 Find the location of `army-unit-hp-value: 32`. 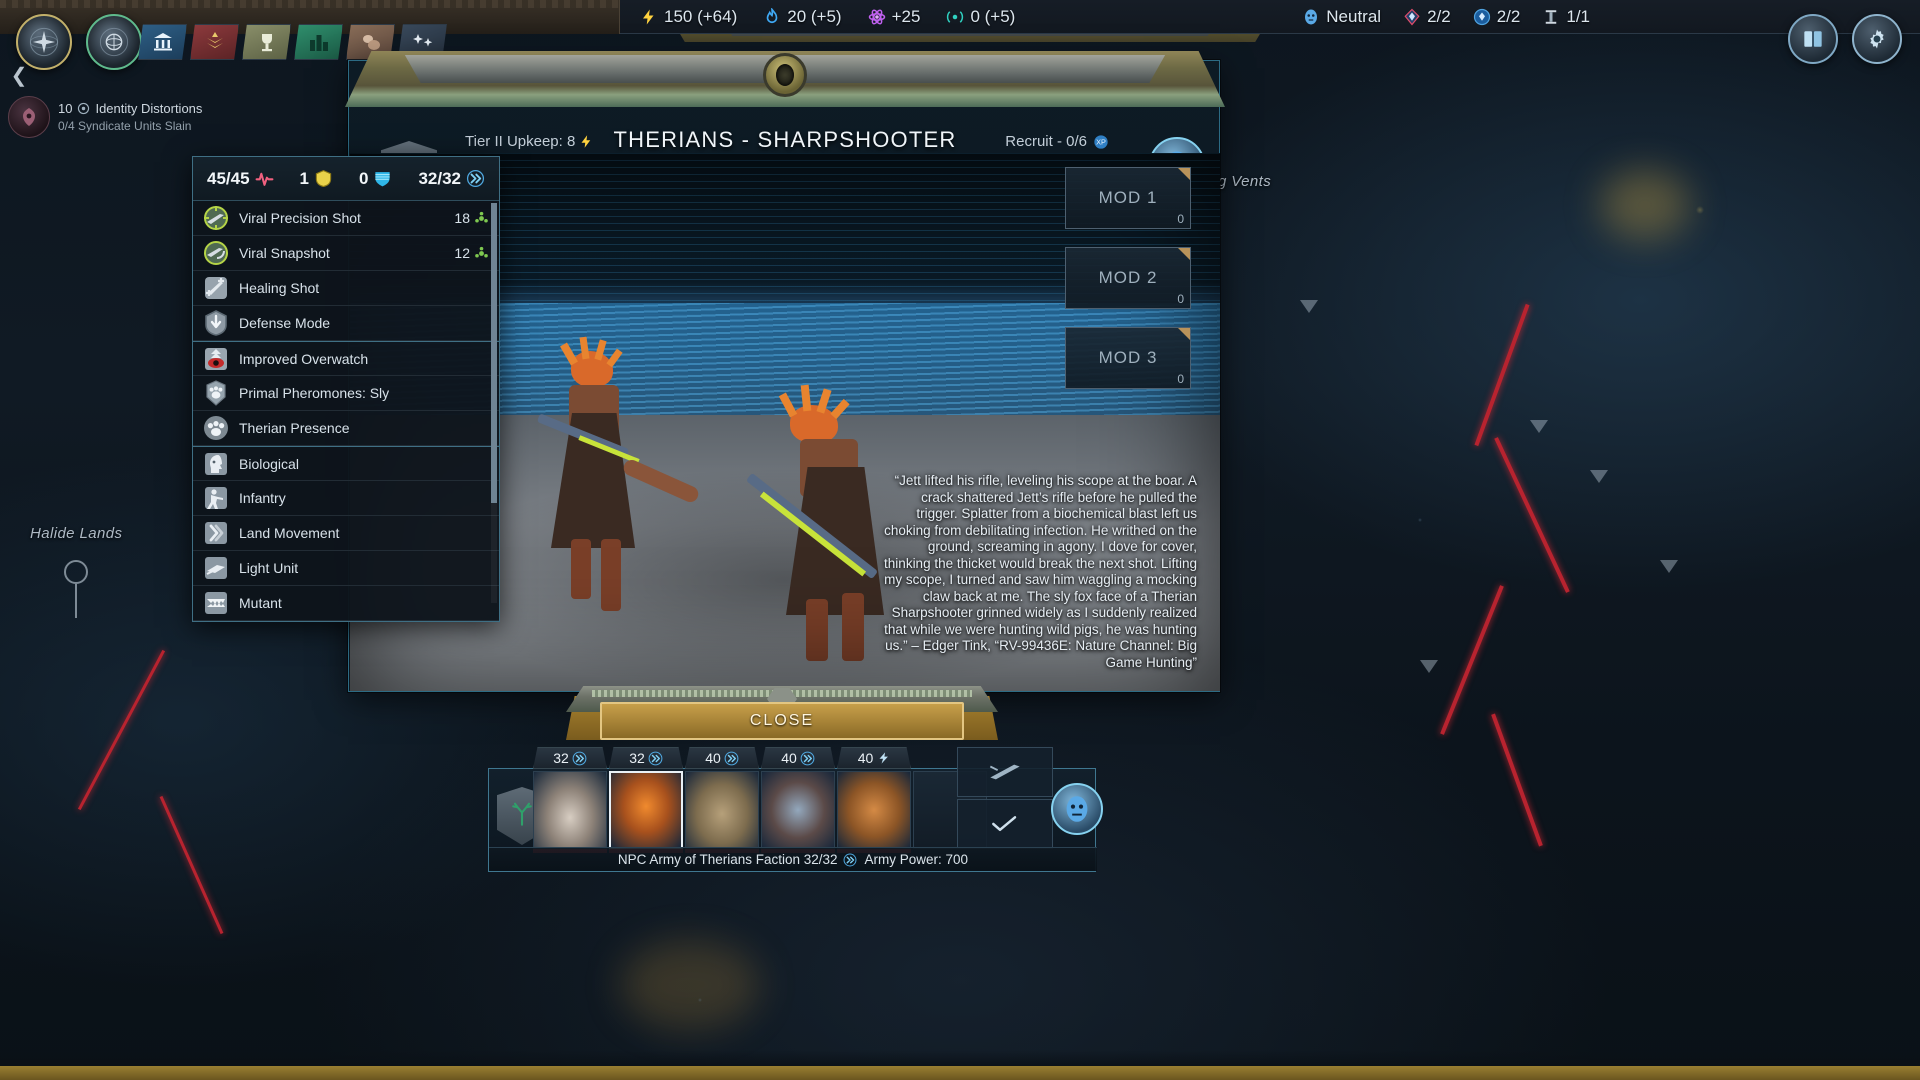

army-unit-hp-value: 32 is located at coordinates (561, 758).